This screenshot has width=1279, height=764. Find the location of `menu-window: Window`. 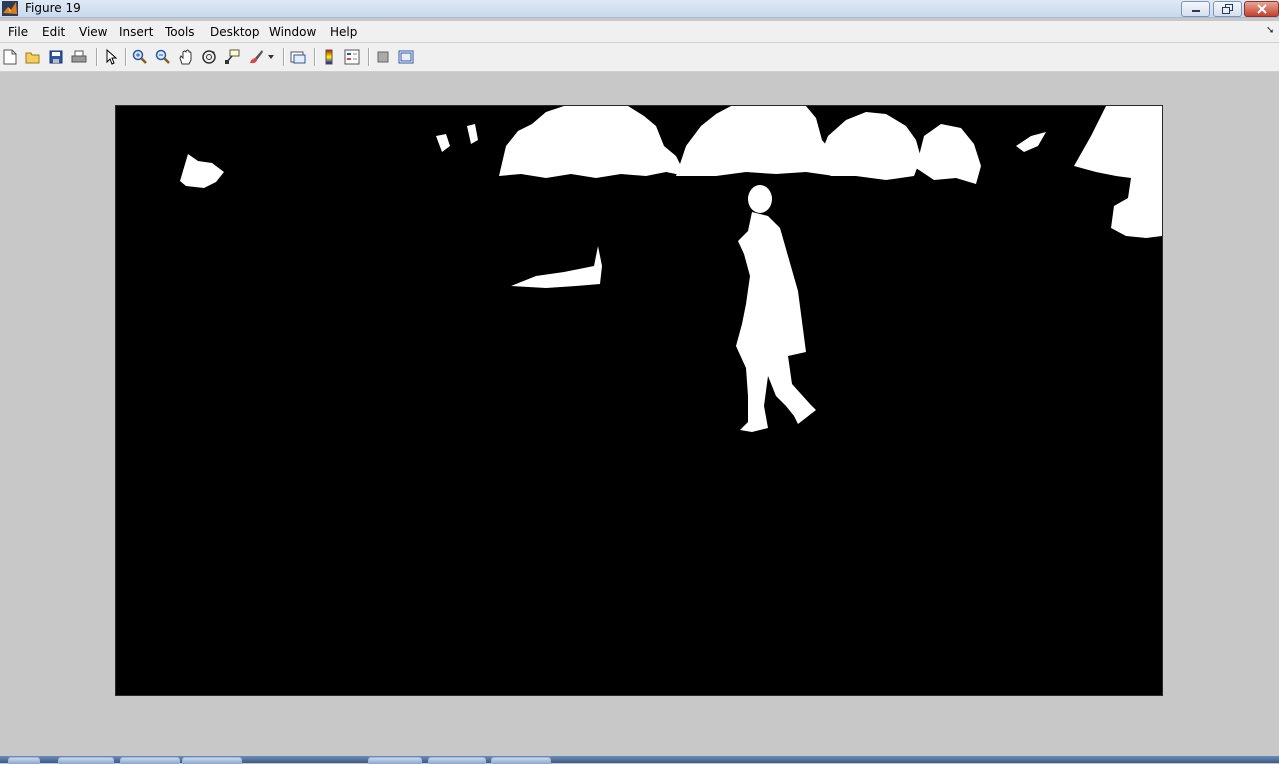

menu-window: Window is located at coordinates (292, 32).